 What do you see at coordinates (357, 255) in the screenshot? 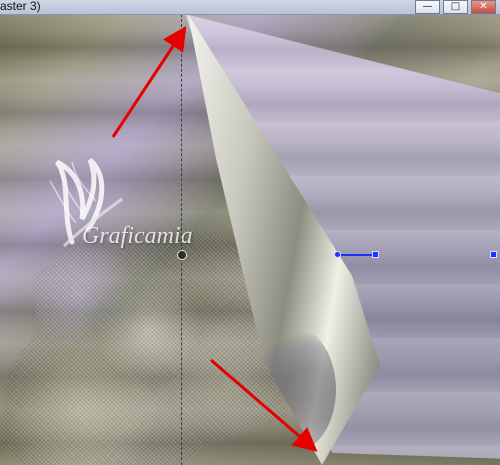
I see `transform-handle-line` at bounding box center [357, 255].